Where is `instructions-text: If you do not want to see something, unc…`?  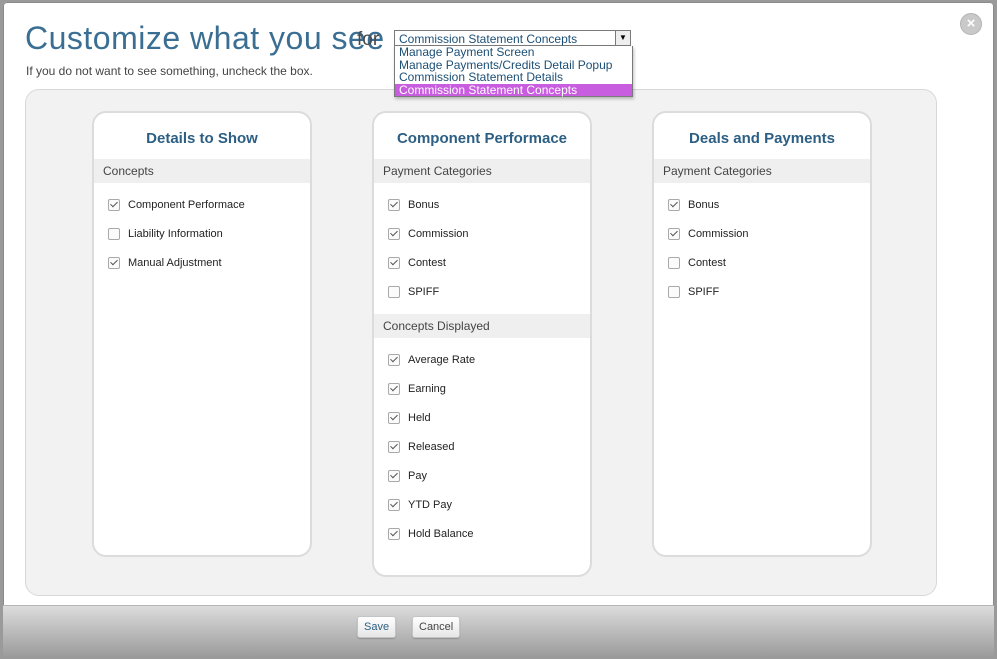 instructions-text: If you do not want to see something, unc… is located at coordinates (169, 71).